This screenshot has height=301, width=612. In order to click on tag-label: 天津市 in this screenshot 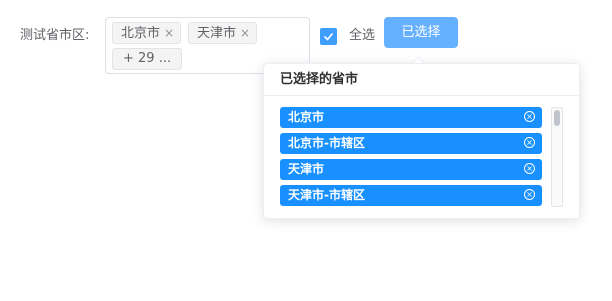, I will do `click(217, 33)`.